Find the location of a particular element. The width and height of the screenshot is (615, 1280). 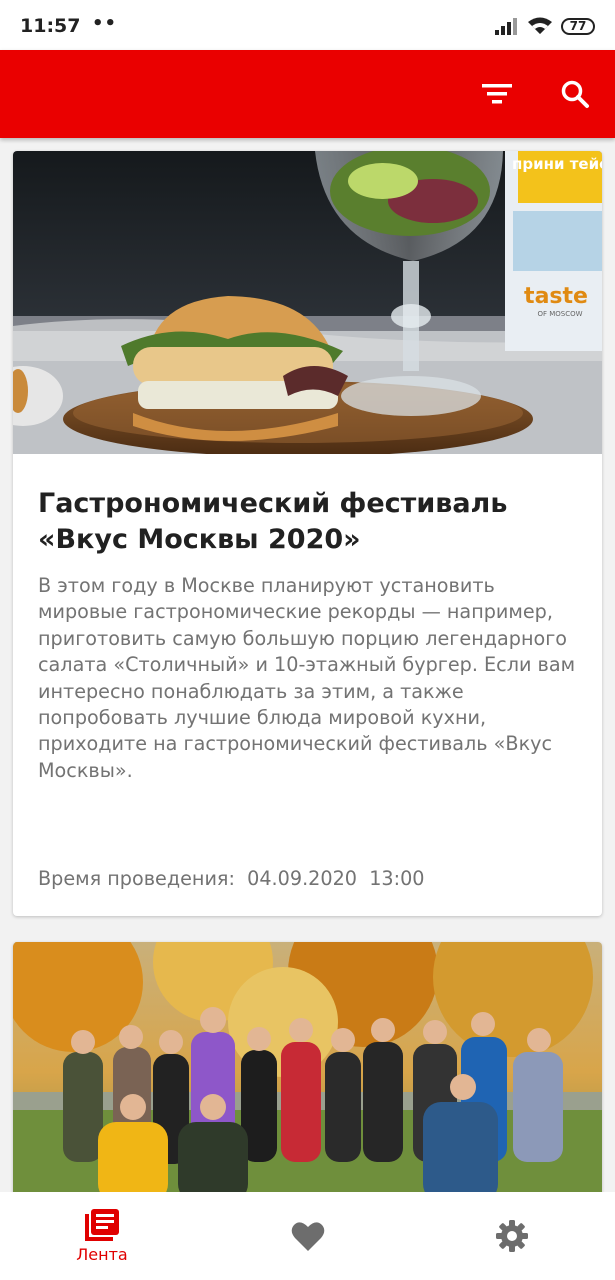

event-datetime: Время проведения: 04.09.2020 13:00 is located at coordinates (231, 878).